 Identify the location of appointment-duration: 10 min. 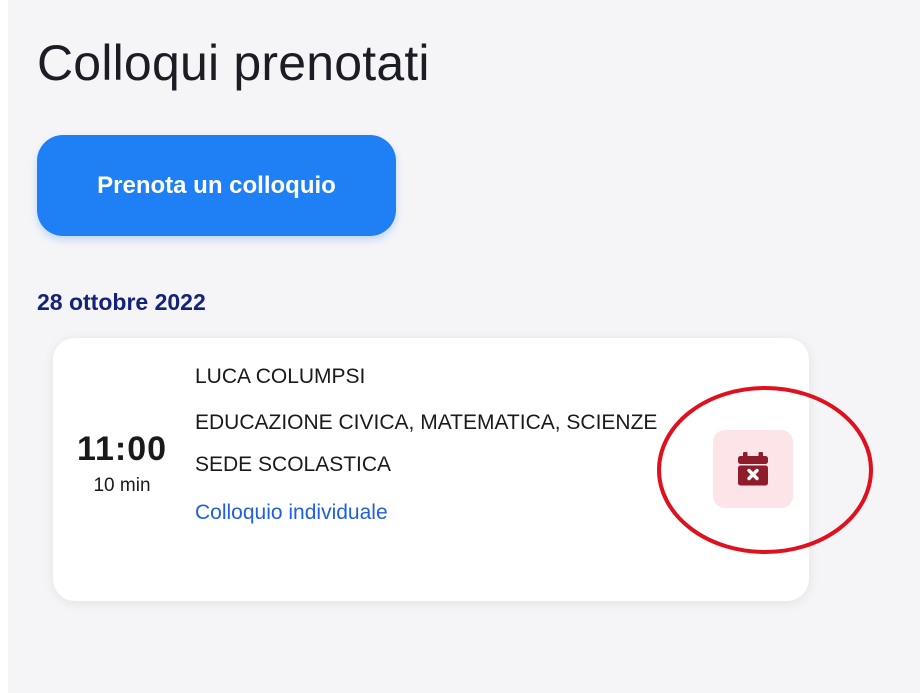
(122, 485).